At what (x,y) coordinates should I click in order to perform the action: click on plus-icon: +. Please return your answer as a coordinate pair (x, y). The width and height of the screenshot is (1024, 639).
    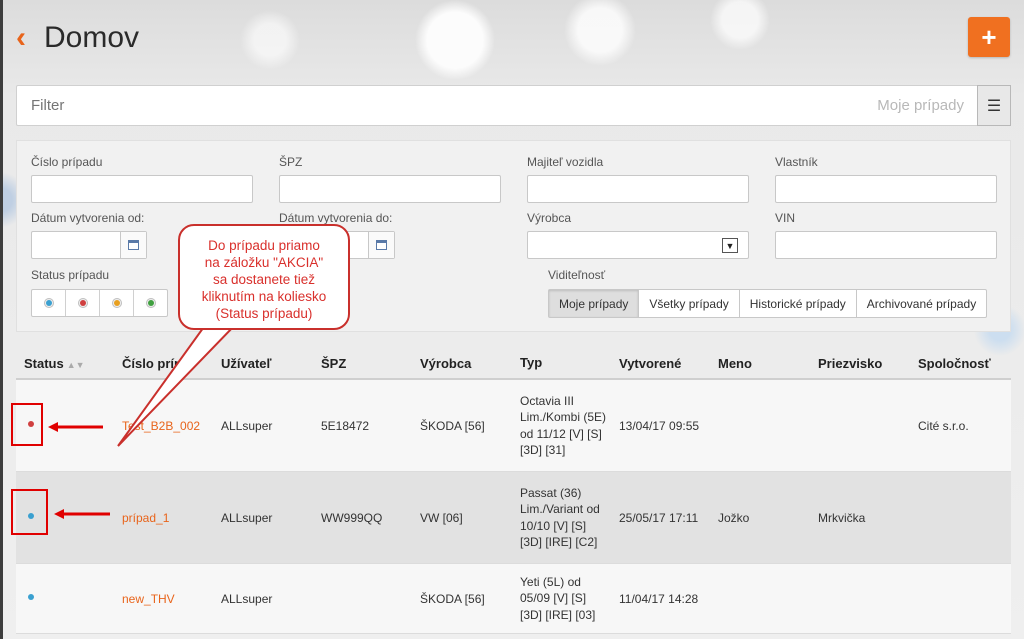
    Looking at the image, I should click on (989, 36).